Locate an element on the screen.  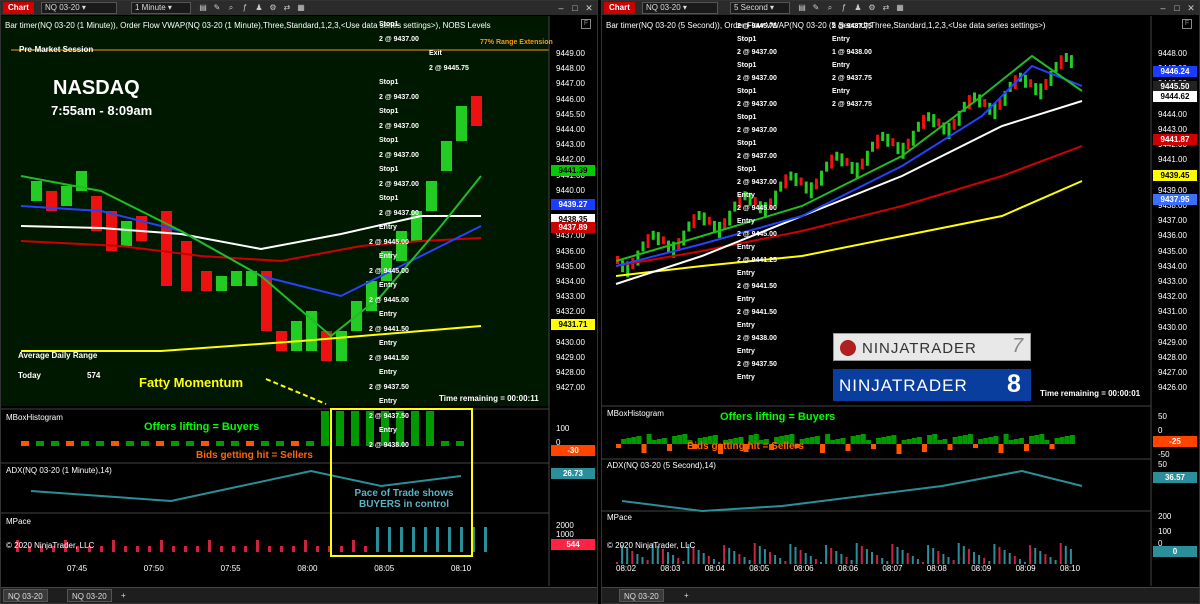
left-instrument-select: NQ 03-20 ▾ is located at coordinates (79, 8).